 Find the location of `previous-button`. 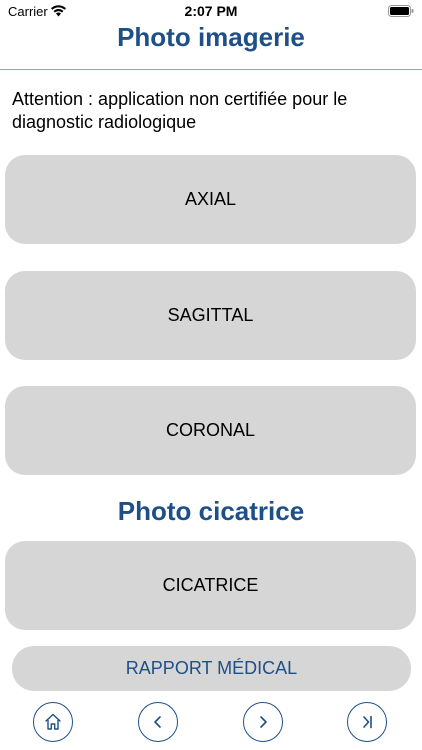

previous-button is located at coordinates (158, 722).